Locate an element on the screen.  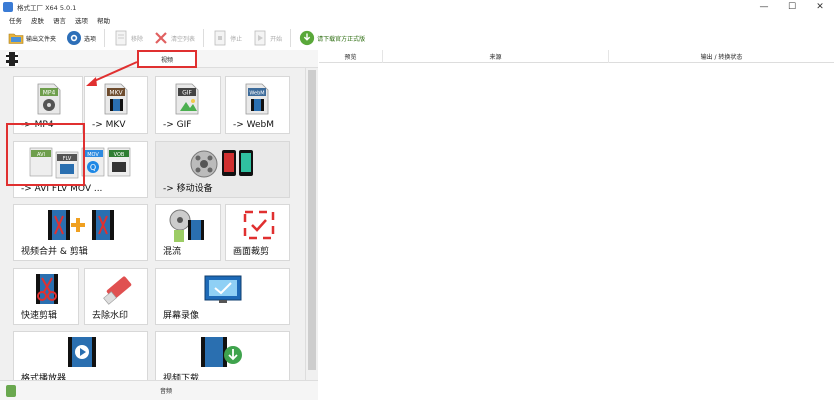
svg-text: MKV is located at coordinates (116, 93).